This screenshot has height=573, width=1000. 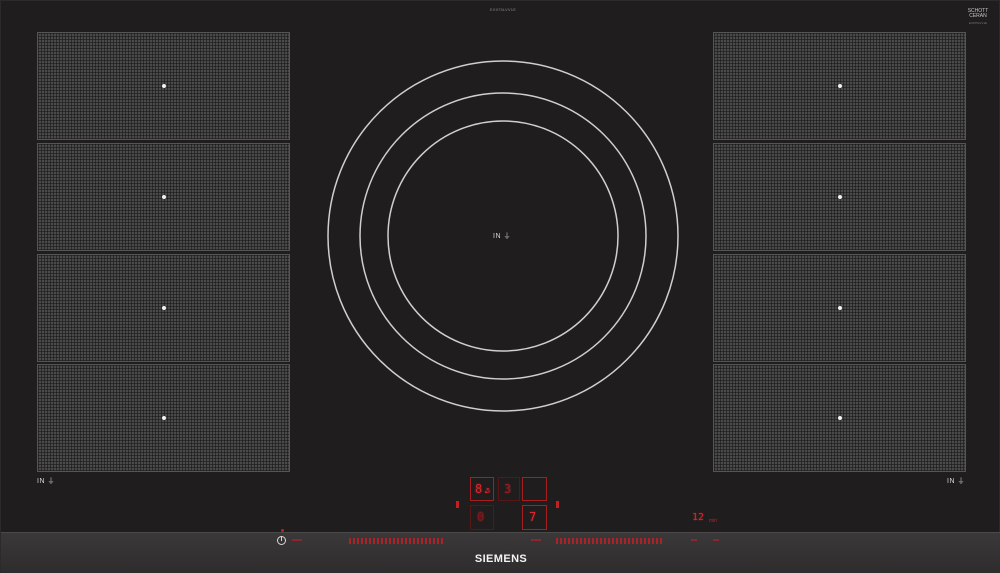 I want to click on timer-display: 12, so click(x=698, y=517).